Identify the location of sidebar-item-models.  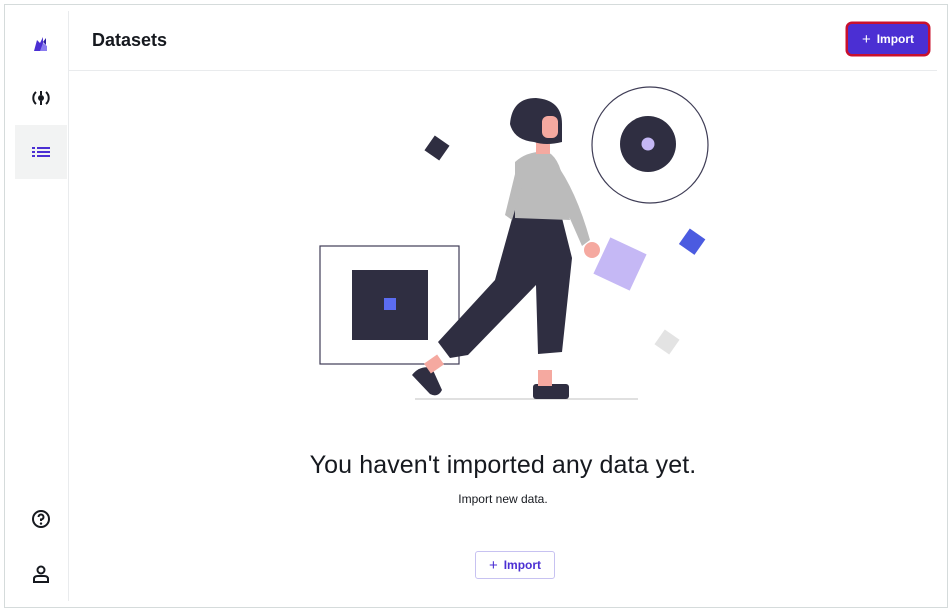
(41, 98).